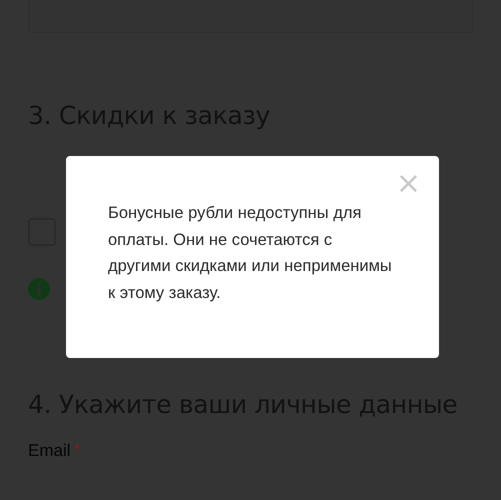 Image resolution: width=501 pixels, height=500 pixels. What do you see at coordinates (77, 449) in the screenshot?
I see `required-mark: *` at bounding box center [77, 449].